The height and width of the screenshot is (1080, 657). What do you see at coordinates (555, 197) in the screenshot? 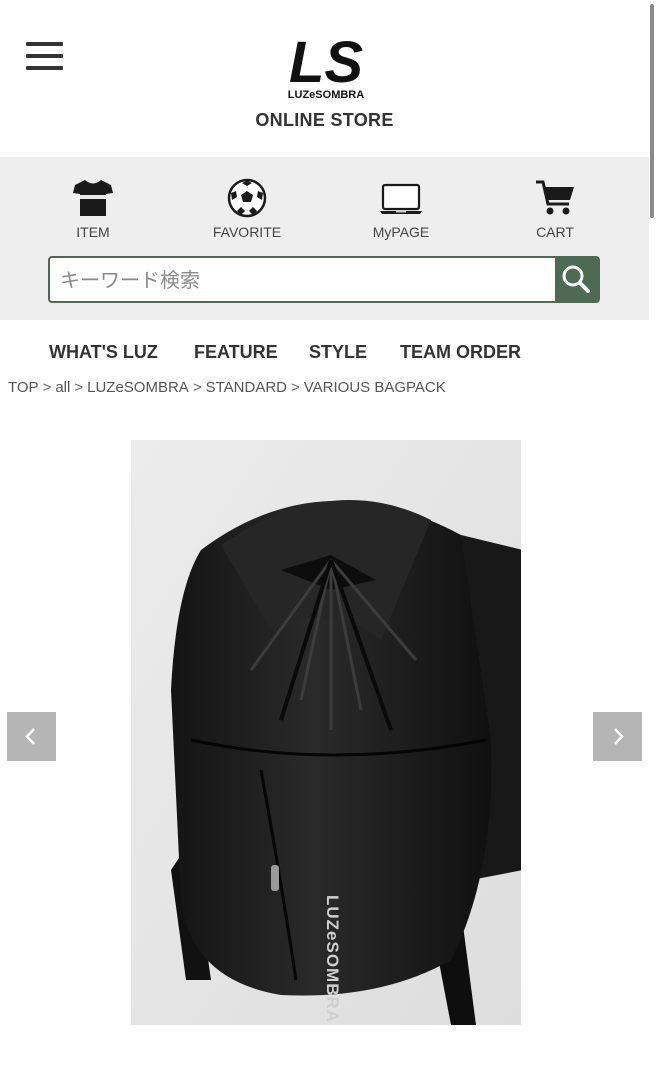
I see `cart-icon` at bounding box center [555, 197].